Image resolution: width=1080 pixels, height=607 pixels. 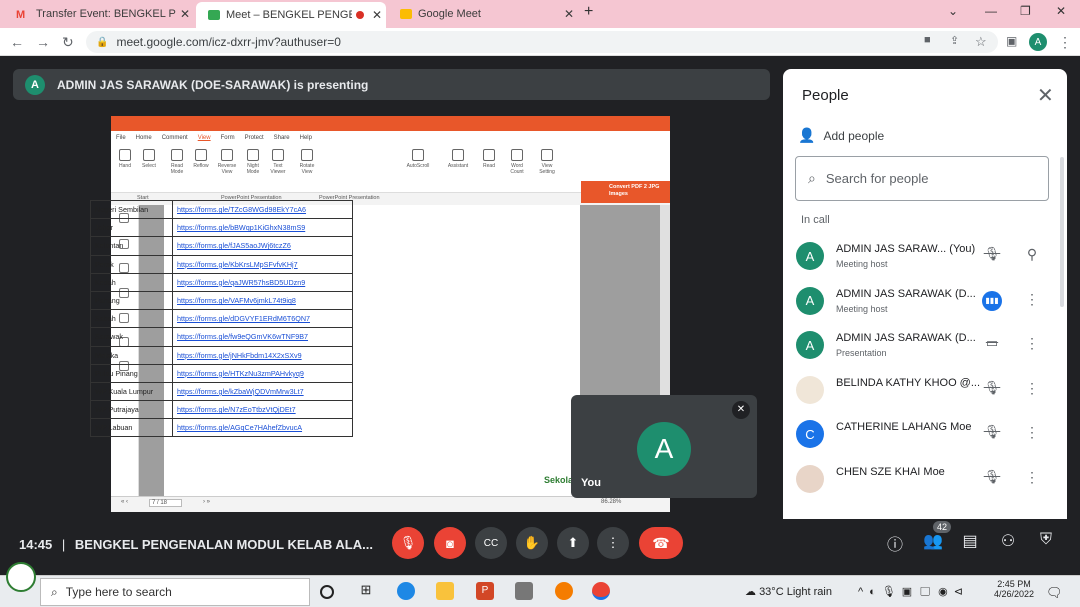 What do you see at coordinates (281, 138) in the screenshot?
I see `menu-item: Share` at bounding box center [281, 138].